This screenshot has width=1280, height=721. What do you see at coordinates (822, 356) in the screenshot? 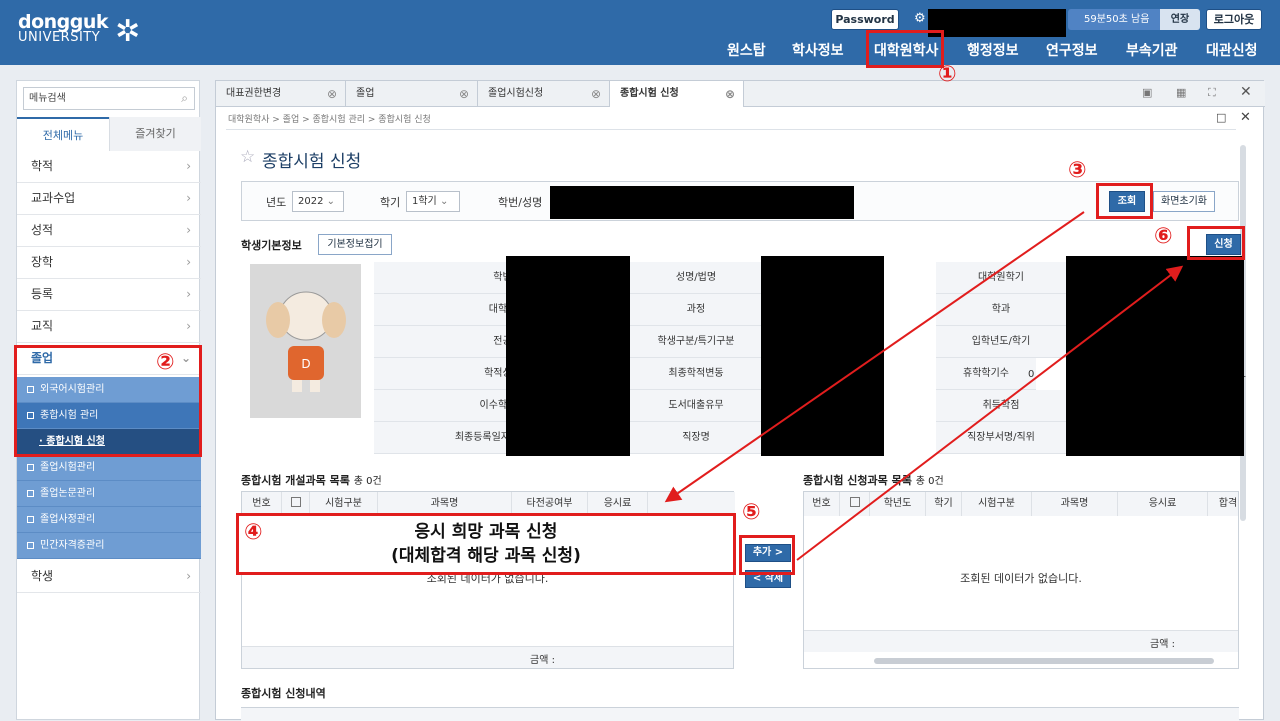
I see `redacted-col2` at bounding box center [822, 356].